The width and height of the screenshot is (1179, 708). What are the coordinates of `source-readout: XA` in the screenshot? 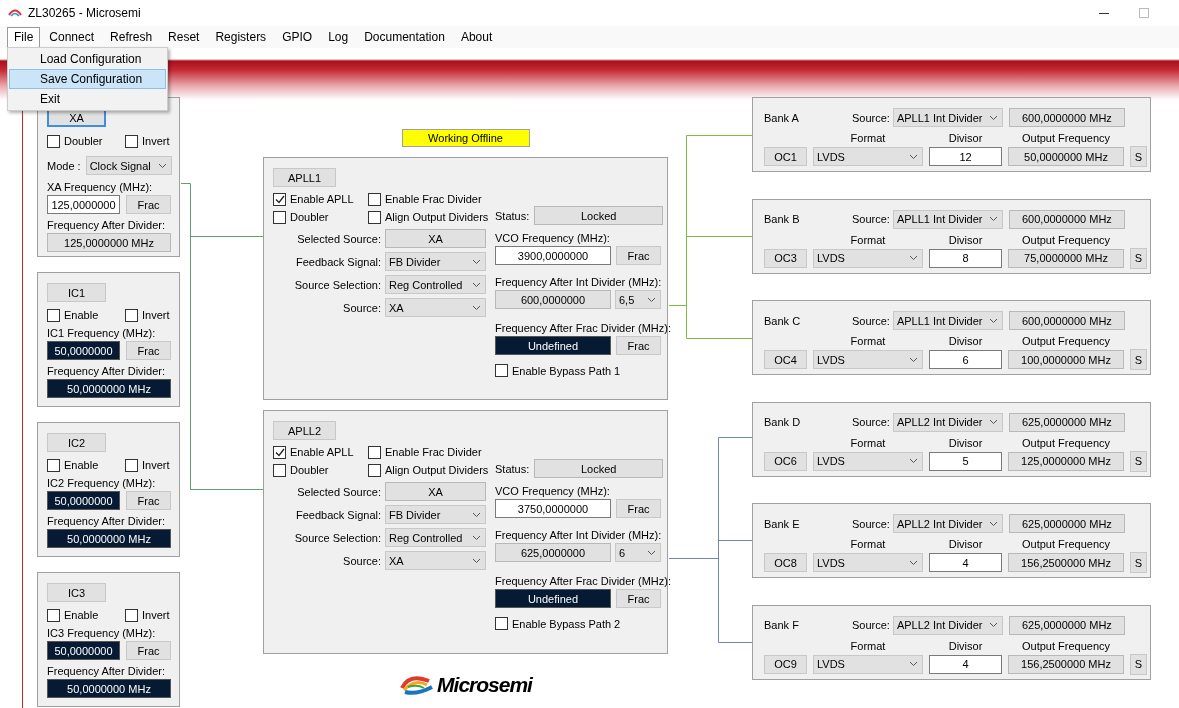 It's located at (435, 238).